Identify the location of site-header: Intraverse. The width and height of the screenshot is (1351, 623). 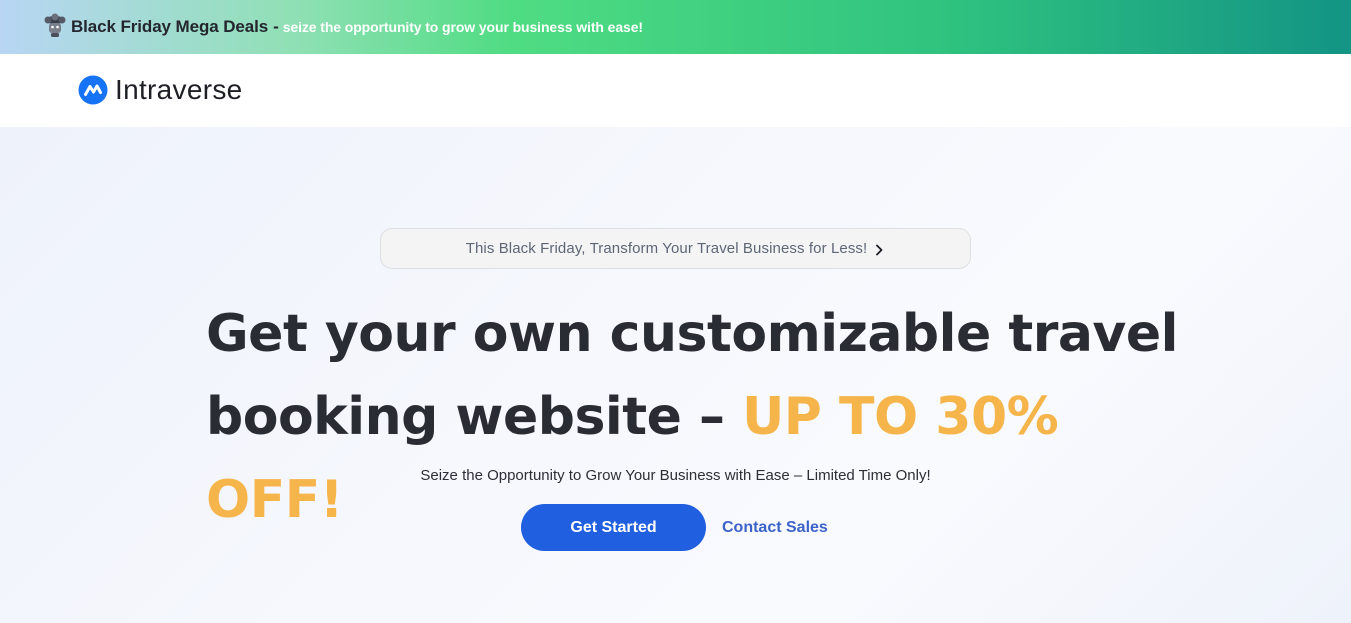
(675, 90).